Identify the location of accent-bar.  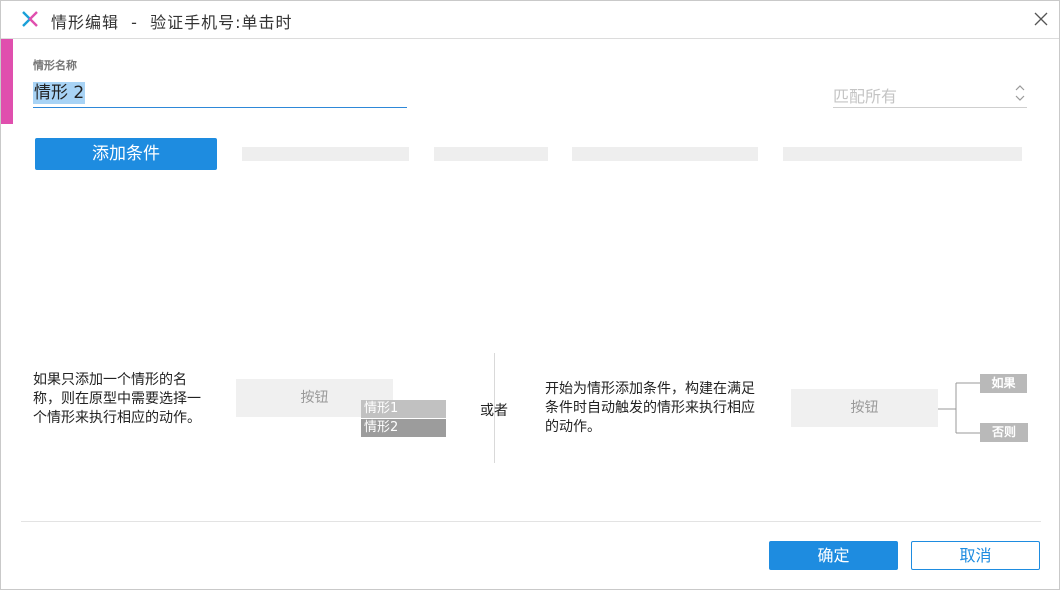
(7, 81).